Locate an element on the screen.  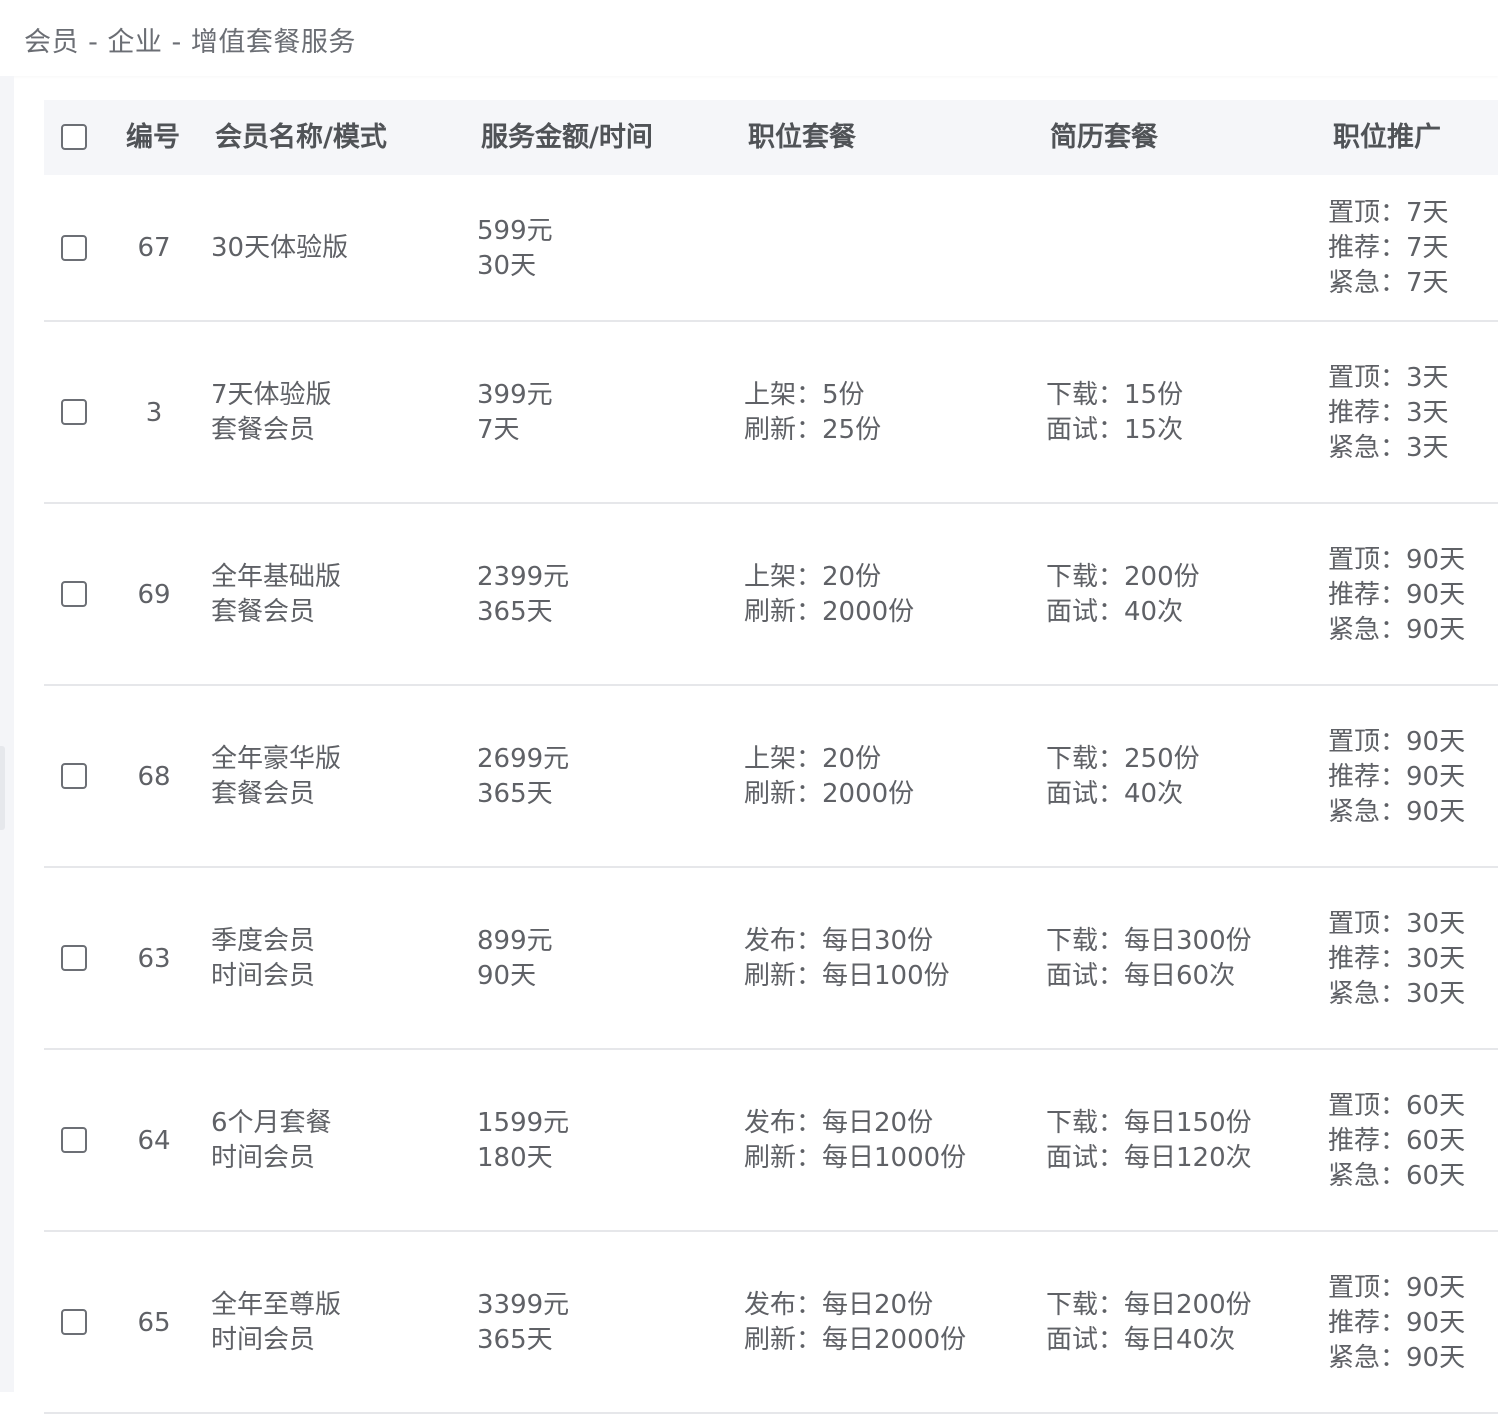
package-price: 399元 7天 is located at coordinates (515, 413).